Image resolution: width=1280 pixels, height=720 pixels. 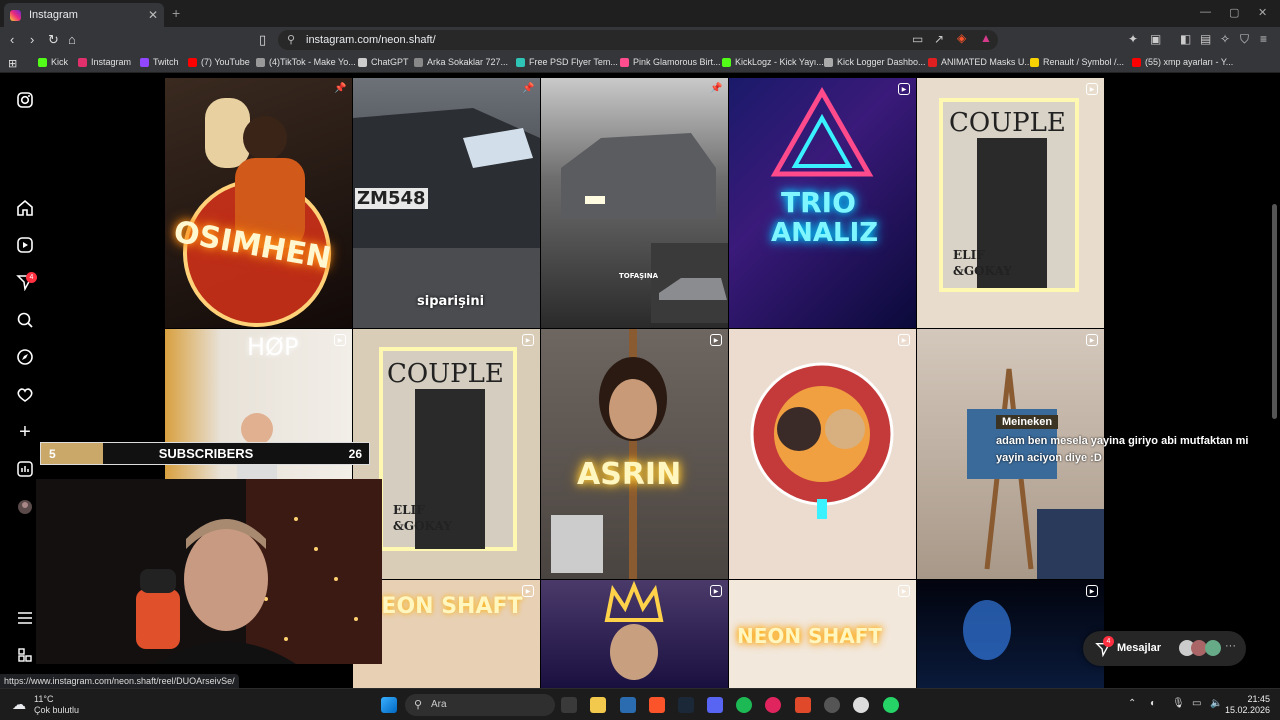 What do you see at coordinates (1234, 12) in the screenshot?
I see `maximize-icon: ▢` at bounding box center [1234, 12].